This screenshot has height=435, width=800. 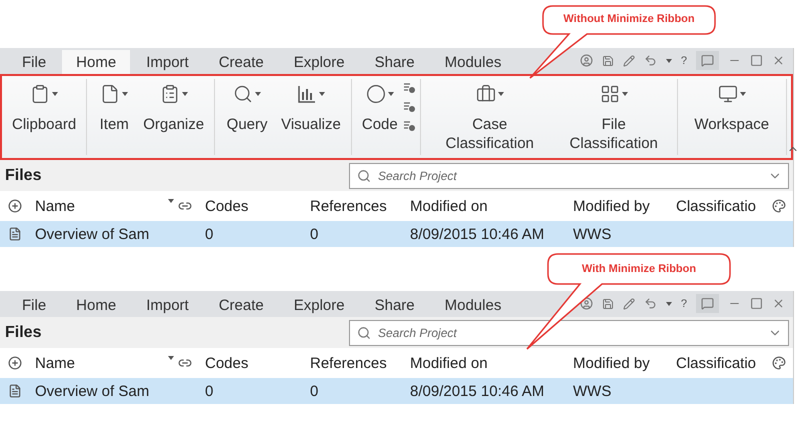 I want to click on callout-text: Without Minimize Ribbon, so click(x=629, y=19).